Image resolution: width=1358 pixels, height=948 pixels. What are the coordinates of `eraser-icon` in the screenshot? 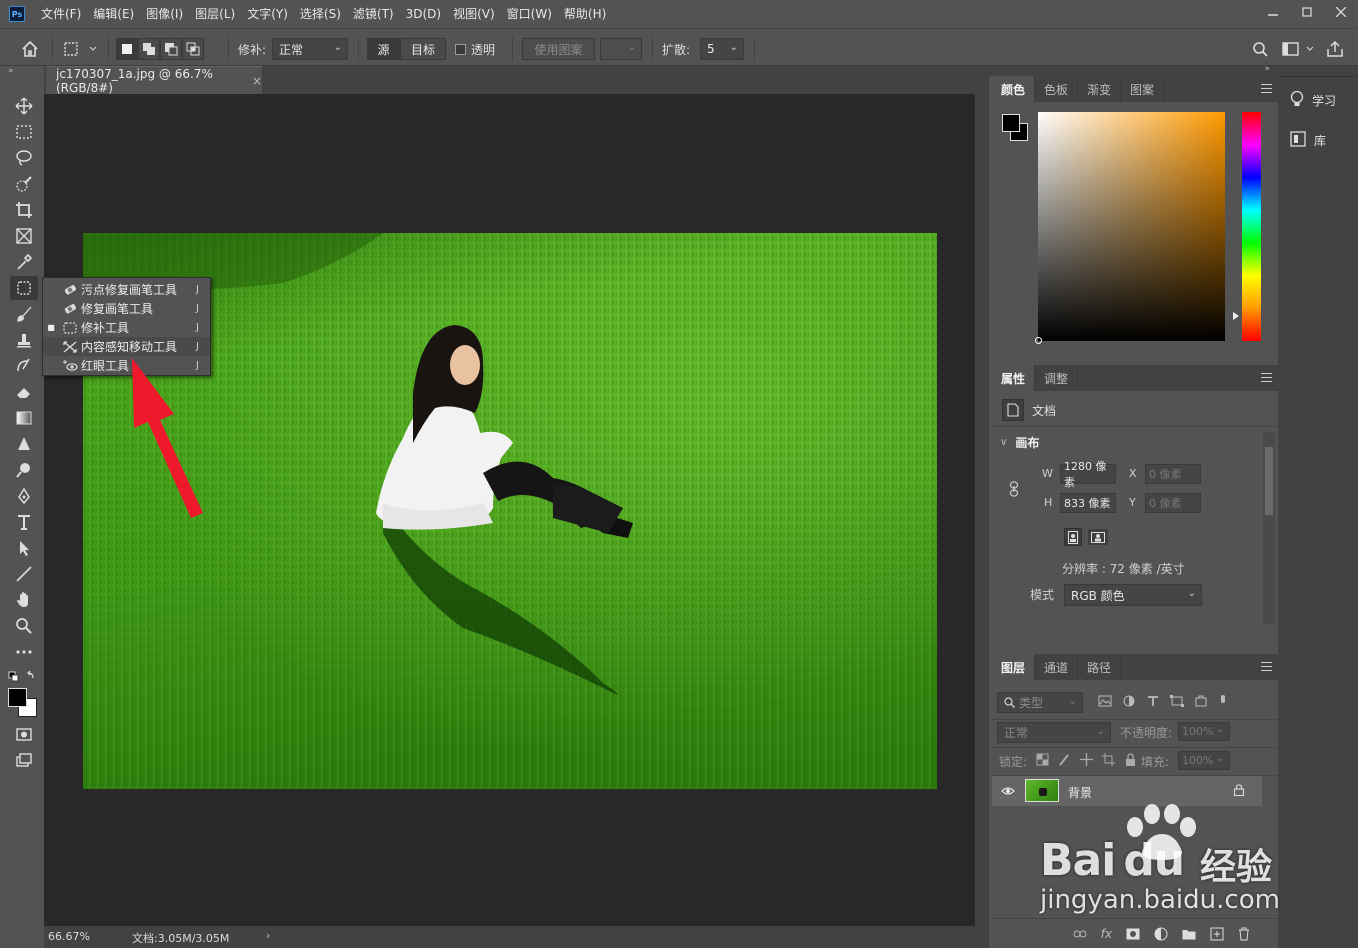 It's located at (24, 392).